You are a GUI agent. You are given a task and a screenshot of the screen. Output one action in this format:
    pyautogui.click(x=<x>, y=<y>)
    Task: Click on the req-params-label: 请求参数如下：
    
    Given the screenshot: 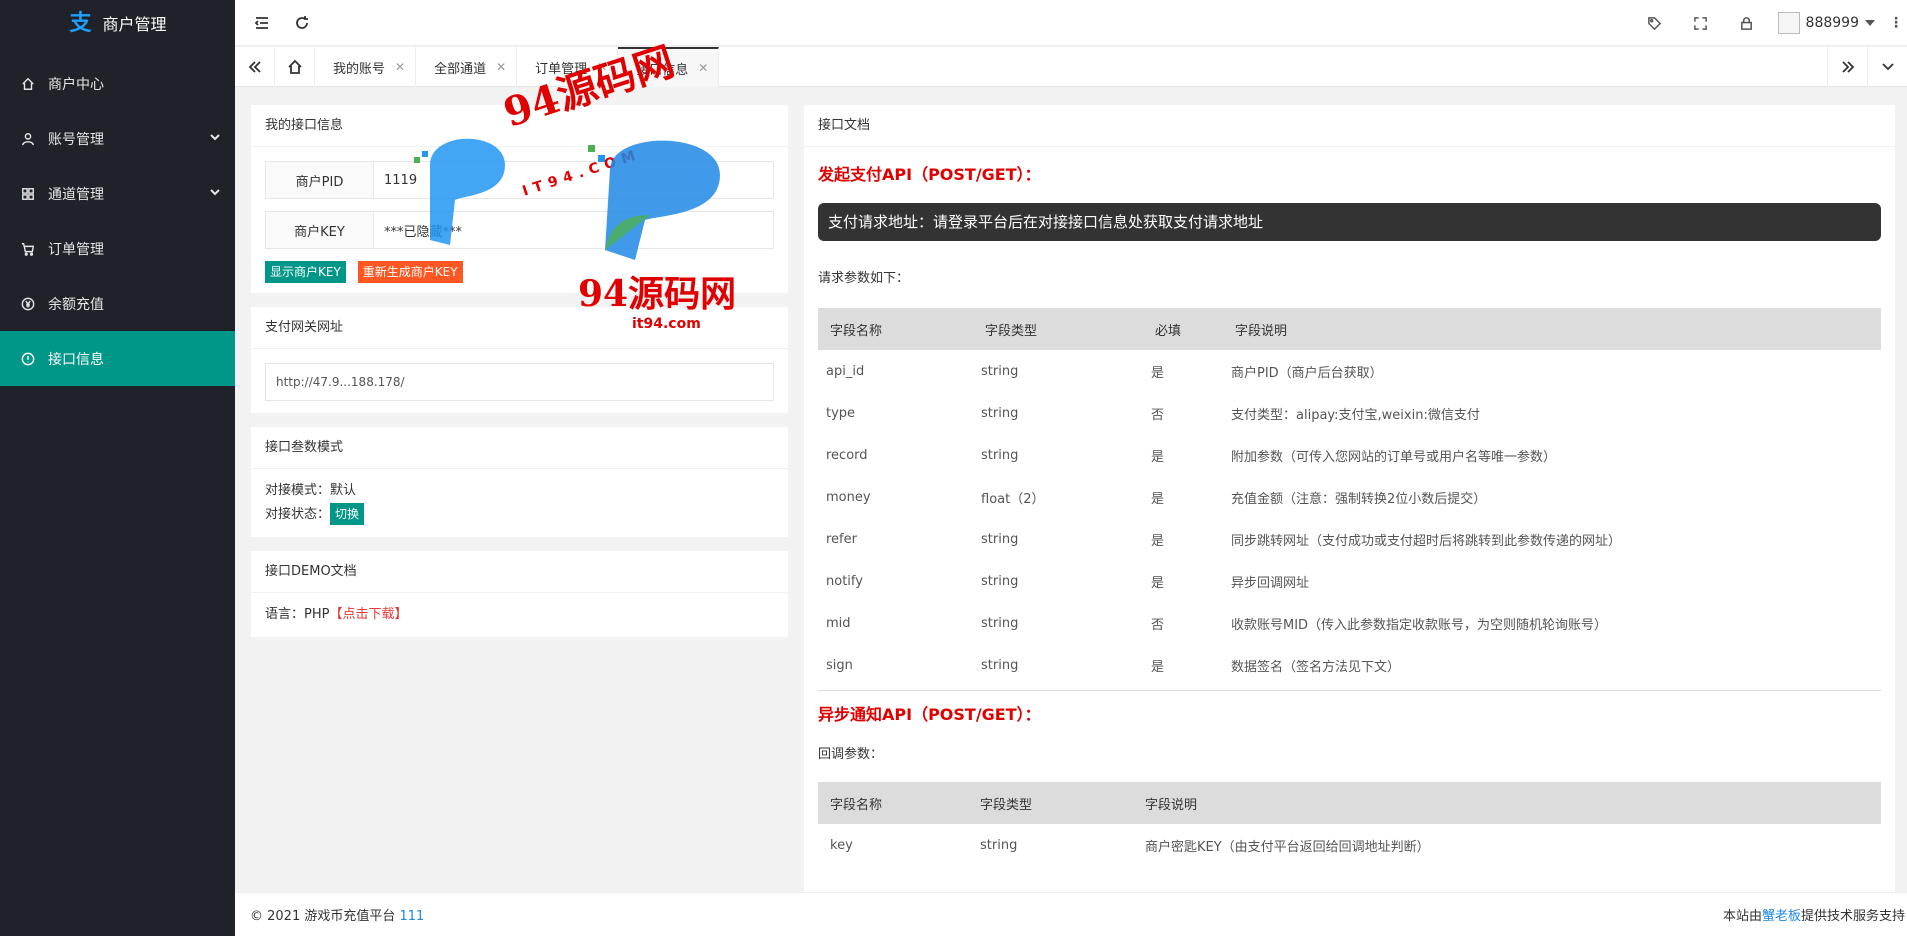 What is the action you would take?
    pyautogui.click(x=864, y=278)
    